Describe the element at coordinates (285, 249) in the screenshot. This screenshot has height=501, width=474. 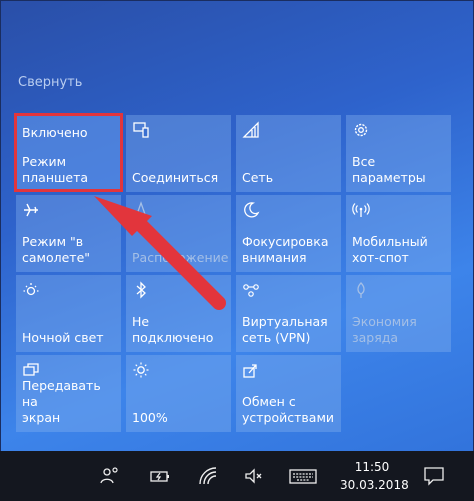
I see `tile-label: Фокусировка внимания` at that location.